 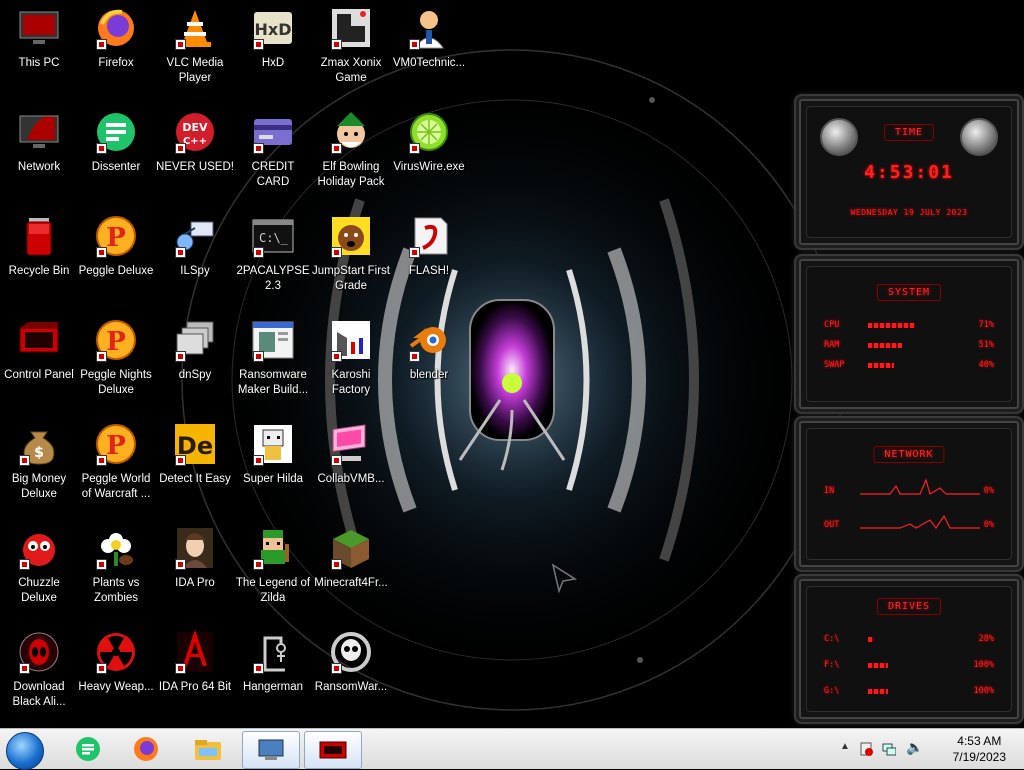 I want to click on desktop-icon-peggle: P Peggle Deluxe, so click(x=116, y=262).